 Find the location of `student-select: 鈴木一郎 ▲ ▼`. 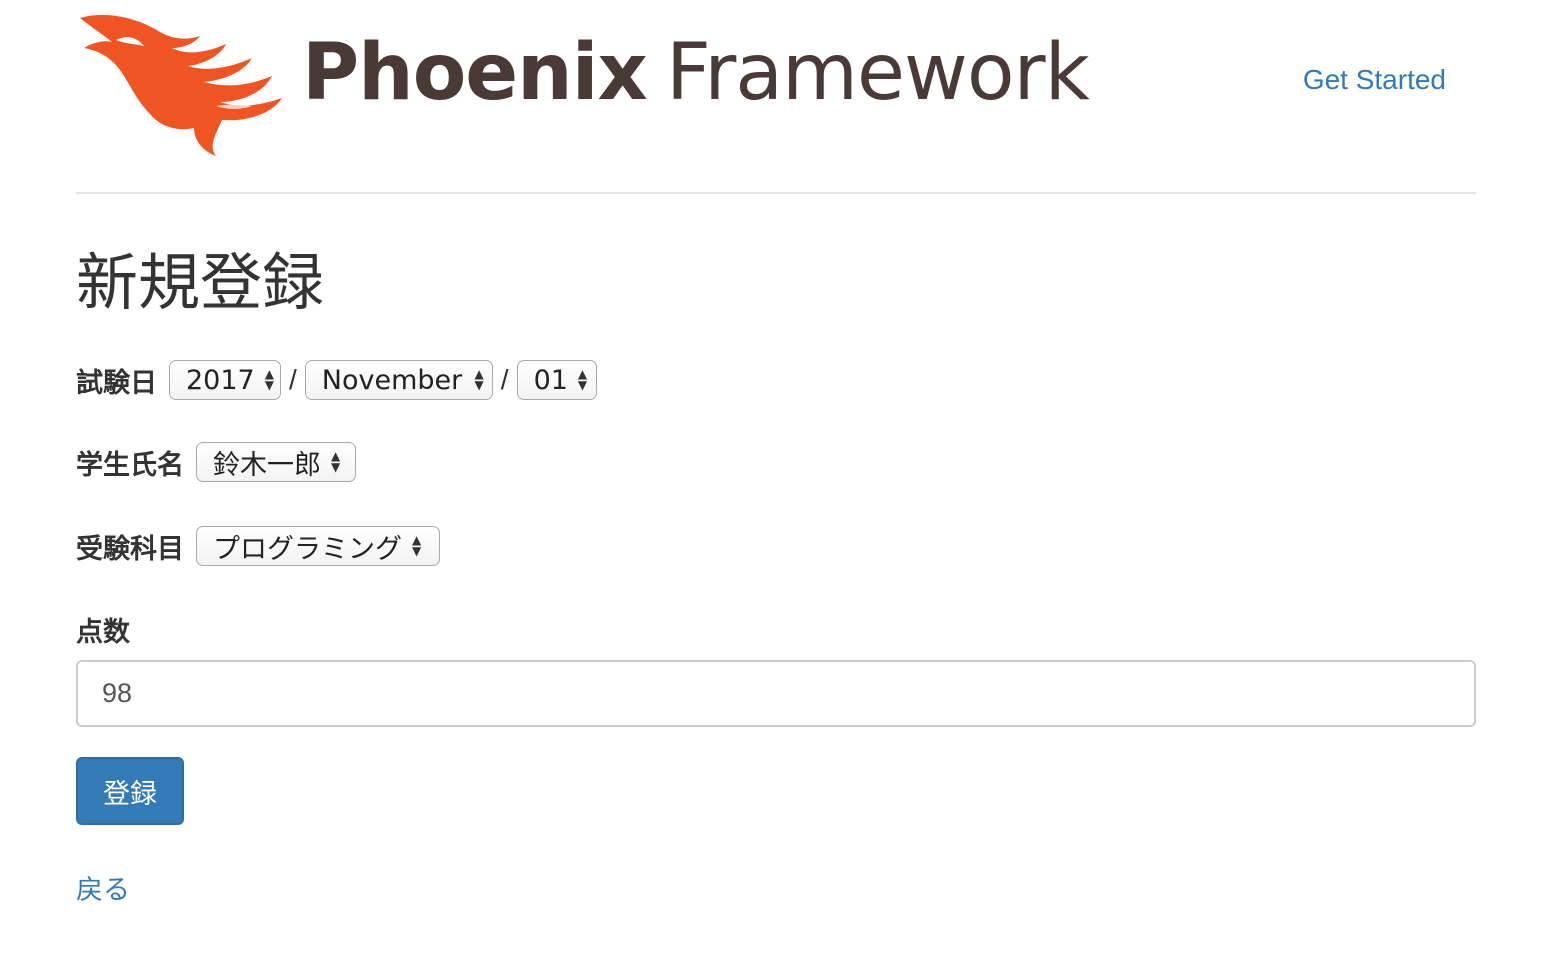

student-select: 鈴木一郎 ▲ ▼ is located at coordinates (276, 462).